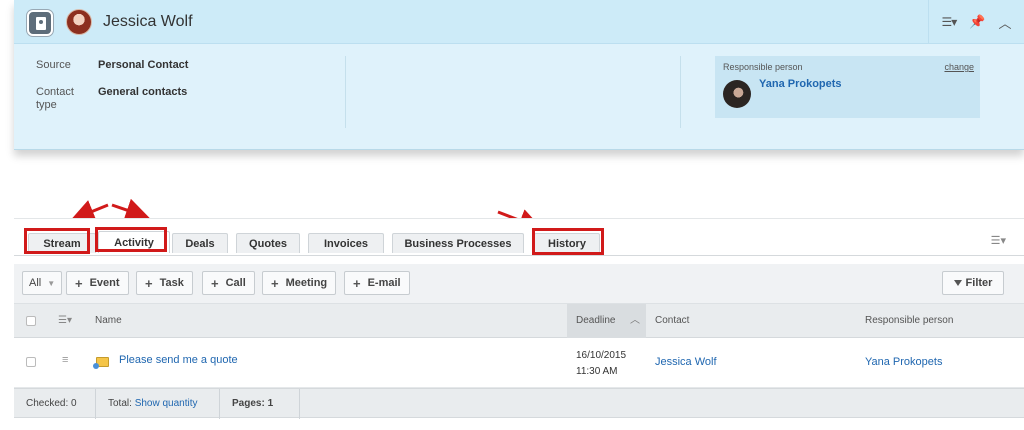 This screenshot has width=1024, height=430. What do you see at coordinates (178, 360) in the screenshot?
I see `activity-subject-link: Please send me a quote` at bounding box center [178, 360].